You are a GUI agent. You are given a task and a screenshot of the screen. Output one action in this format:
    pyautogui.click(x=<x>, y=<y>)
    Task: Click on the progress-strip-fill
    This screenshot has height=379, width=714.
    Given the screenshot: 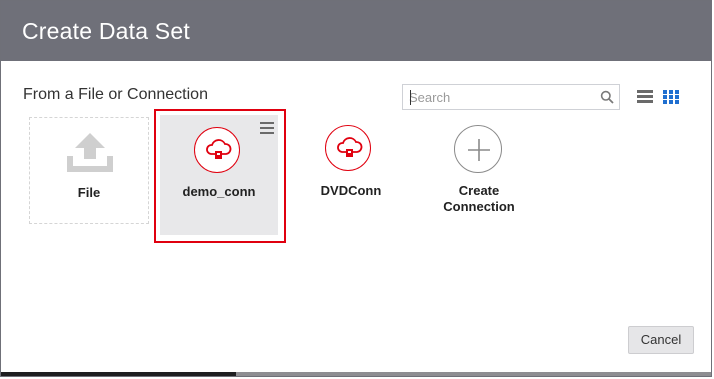 What is the action you would take?
    pyautogui.click(x=118, y=374)
    